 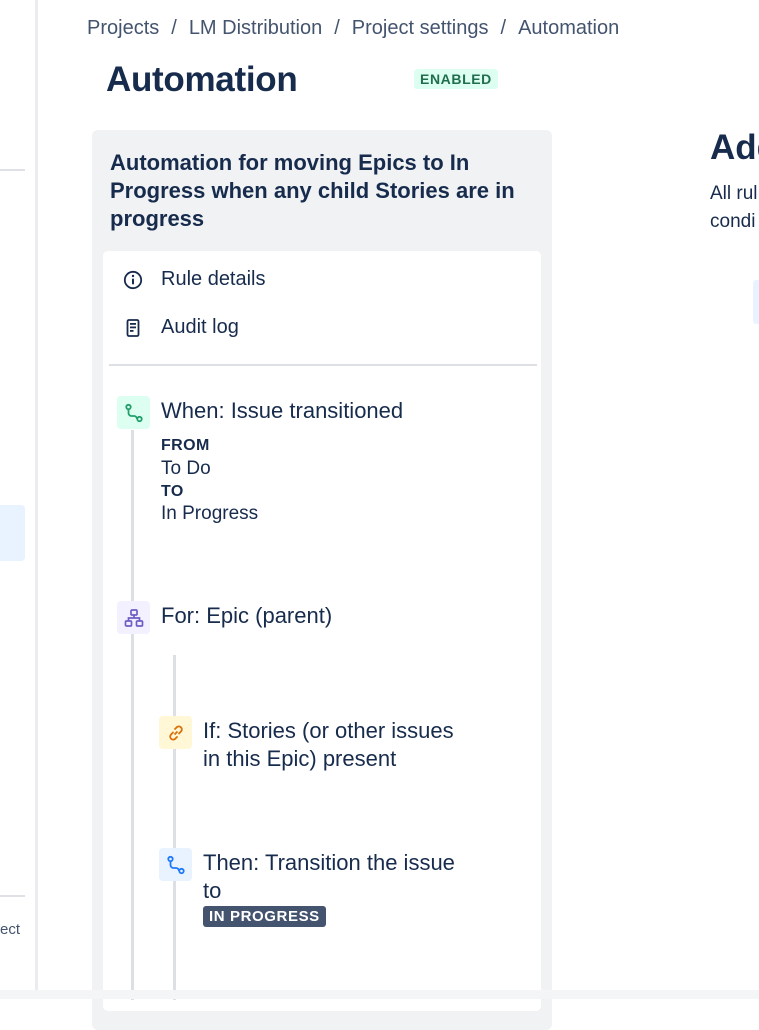 What do you see at coordinates (329, 863) in the screenshot?
I see `action-title-line1: Then: Transition the issue` at bounding box center [329, 863].